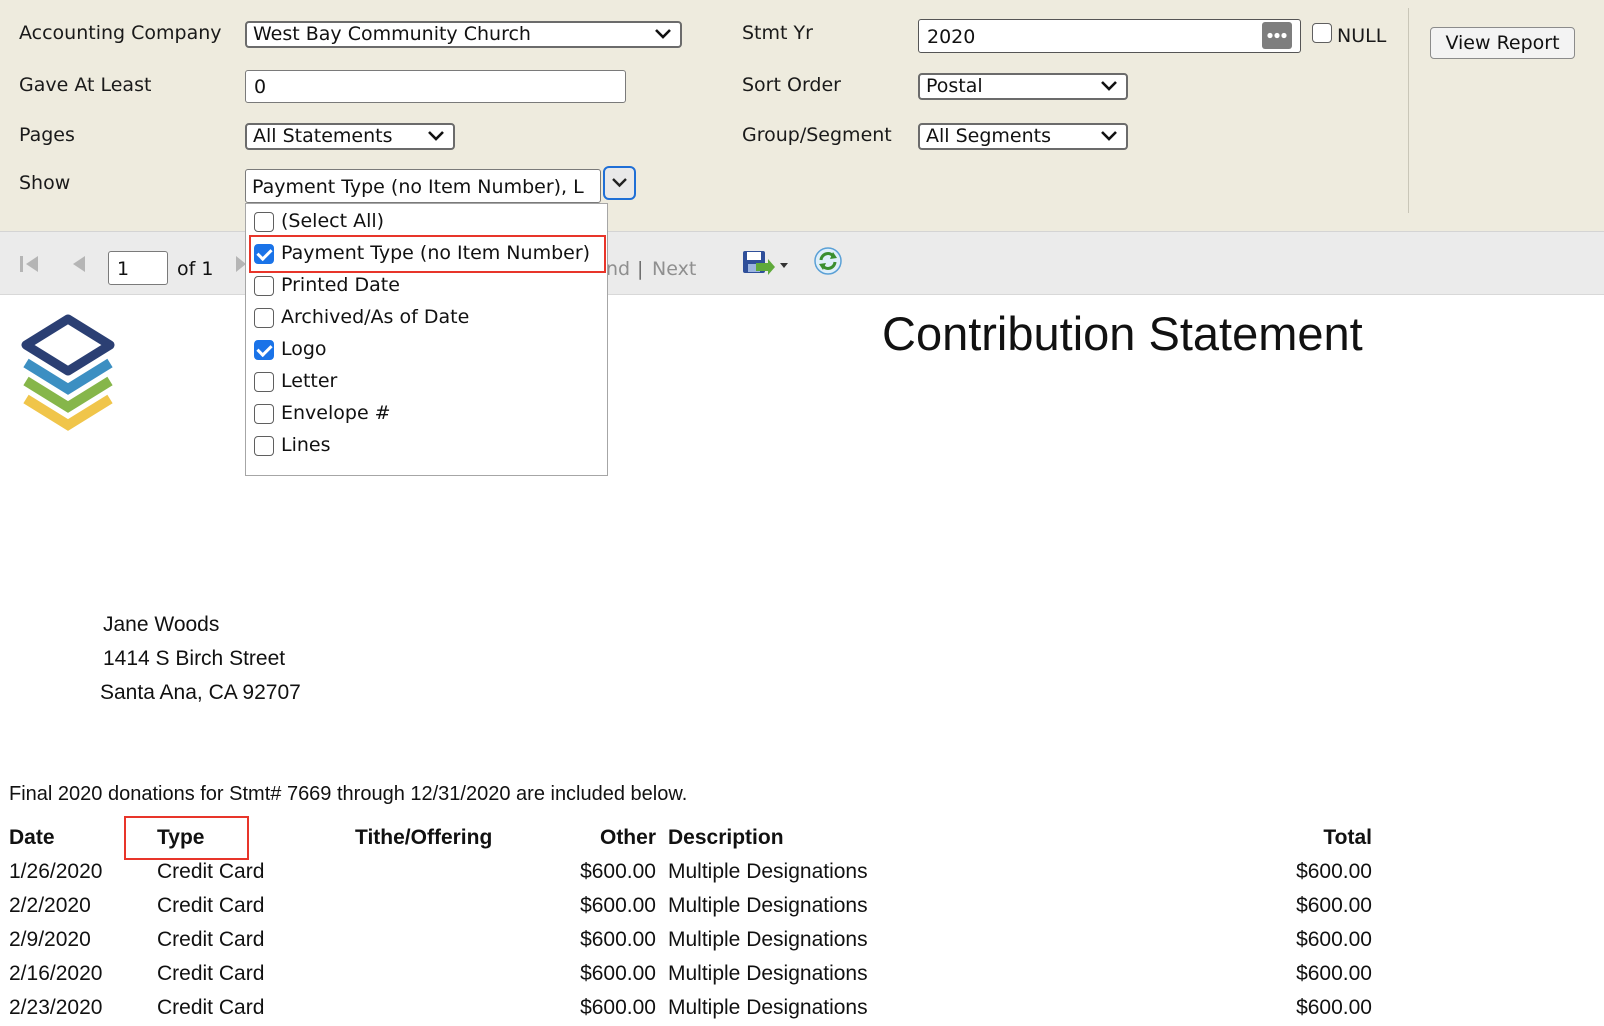 This screenshot has height=1026, width=1604. Describe the element at coordinates (674, 269) in the screenshot. I see `find-next-link: Next` at that location.